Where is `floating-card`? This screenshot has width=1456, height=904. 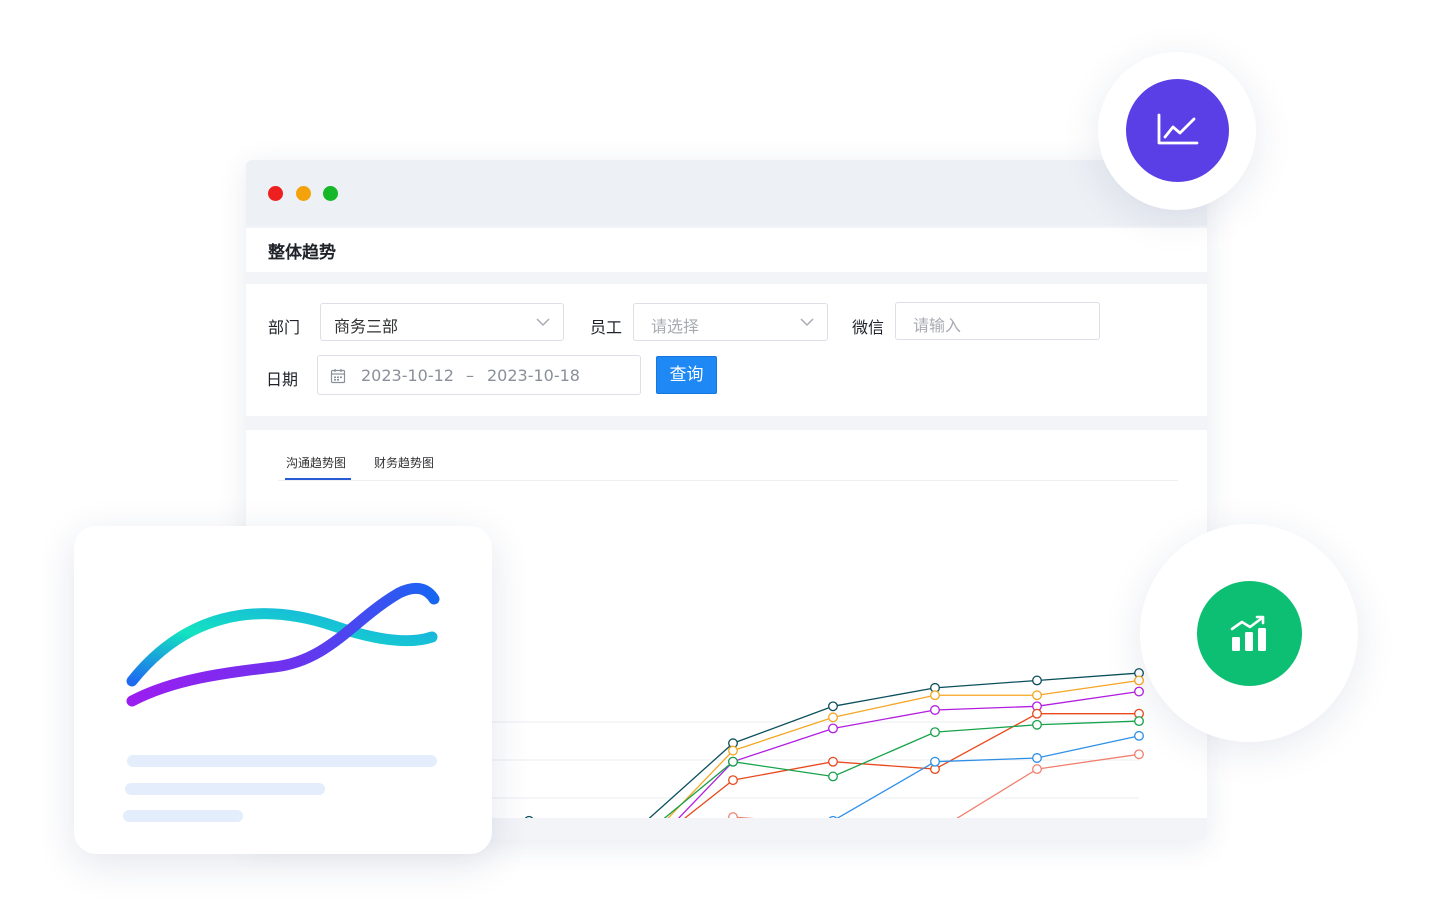
floating-card is located at coordinates (283, 690).